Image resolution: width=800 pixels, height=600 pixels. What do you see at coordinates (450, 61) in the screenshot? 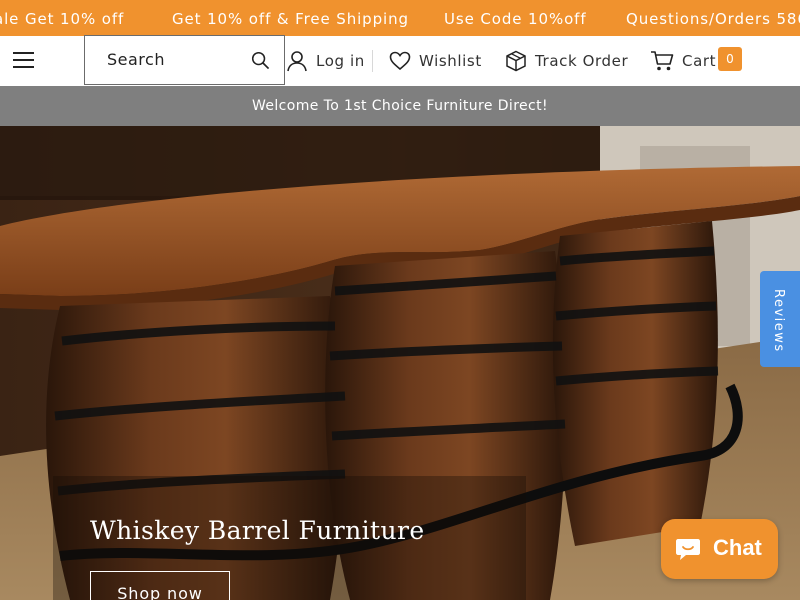
I see `wishlist-label: Wishlist` at bounding box center [450, 61].